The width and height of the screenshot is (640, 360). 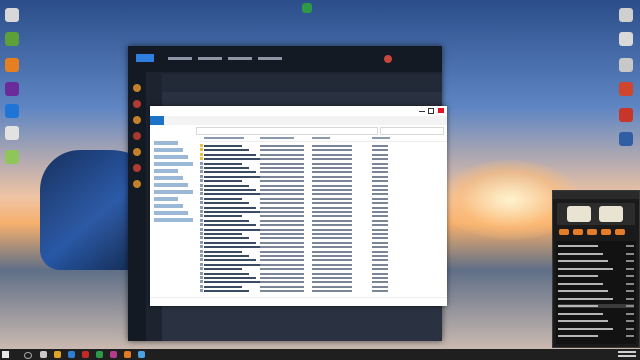 I want to click on column-header-date, so click(x=277, y=138).